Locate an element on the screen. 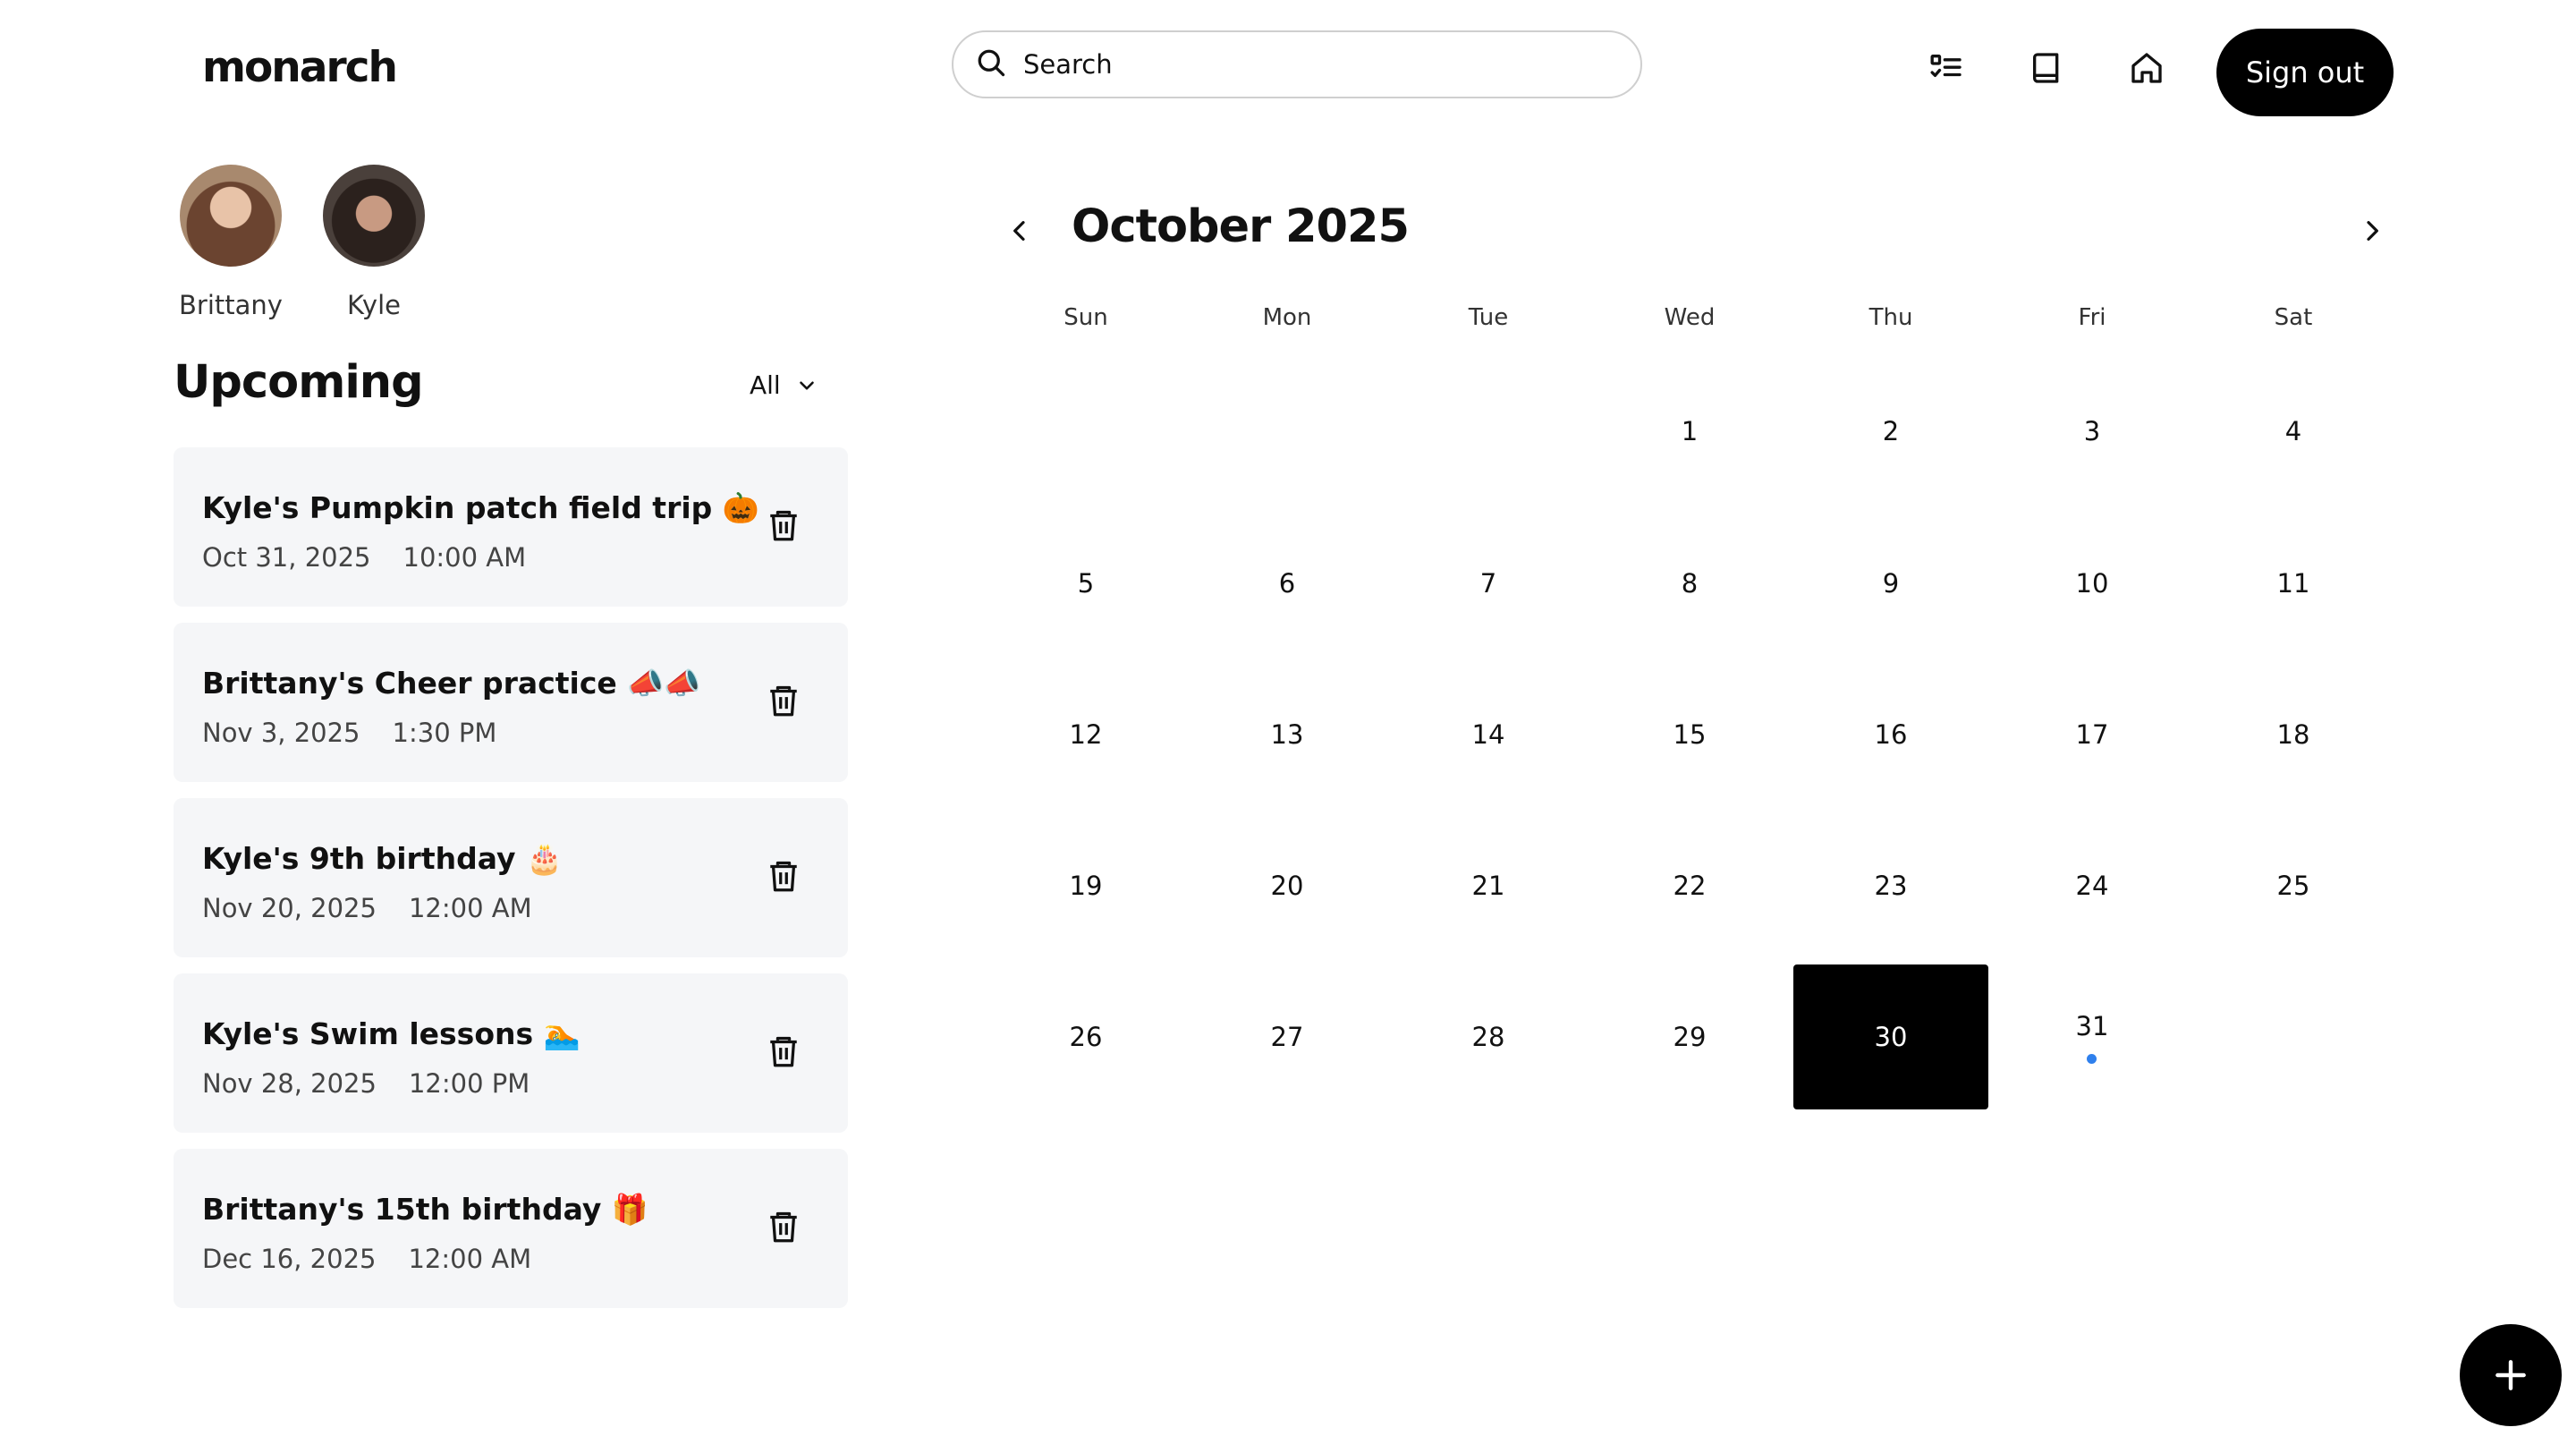 This screenshot has height=1453, width=2576. calendar-day: 1 is located at coordinates (1689, 431).